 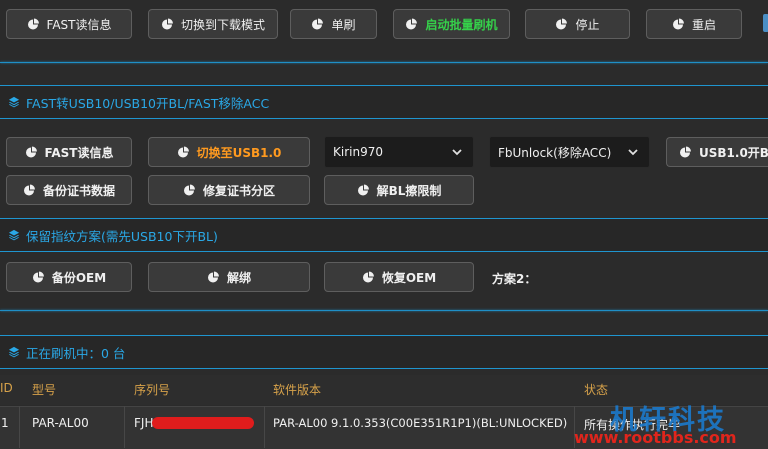 What do you see at coordinates (765, 23) in the screenshot?
I see `toolbar-overflow-button` at bounding box center [765, 23].